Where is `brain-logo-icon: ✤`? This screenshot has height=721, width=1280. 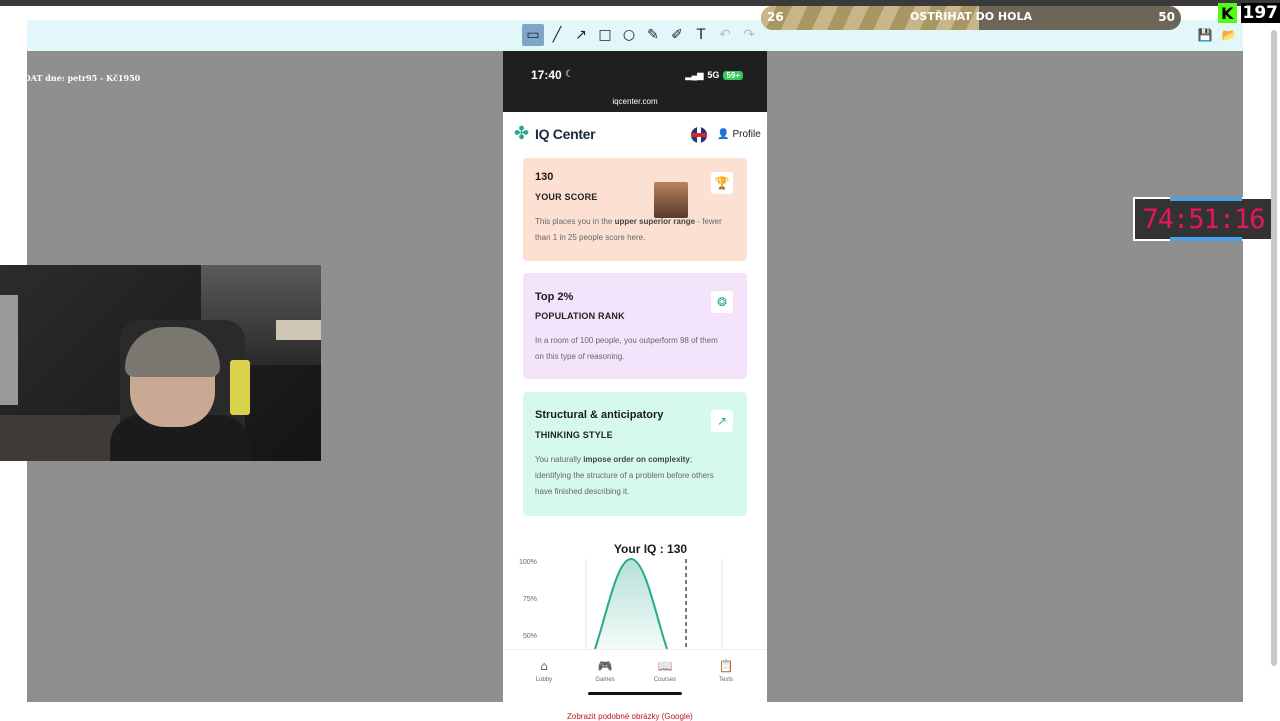 brain-logo-icon: ✤ is located at coordinates (524, 134).